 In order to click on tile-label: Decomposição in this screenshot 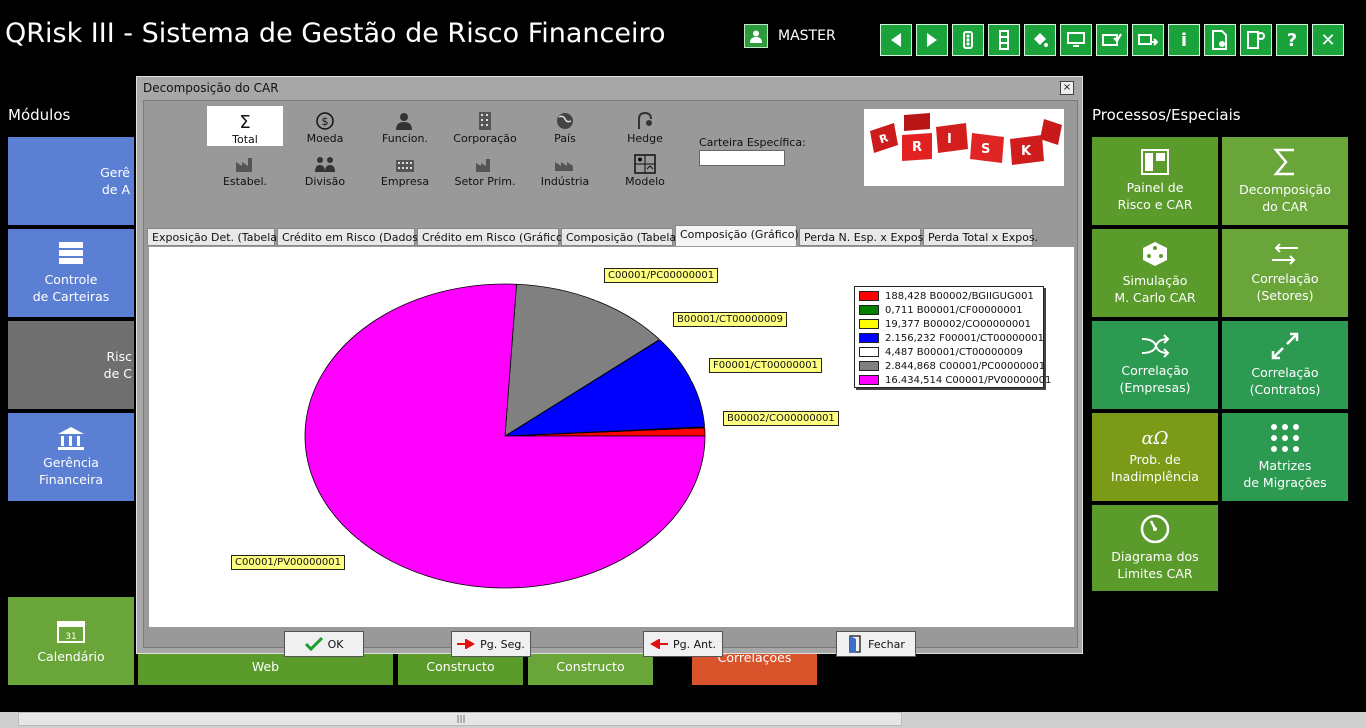, I will do `click(1285, 189)`.